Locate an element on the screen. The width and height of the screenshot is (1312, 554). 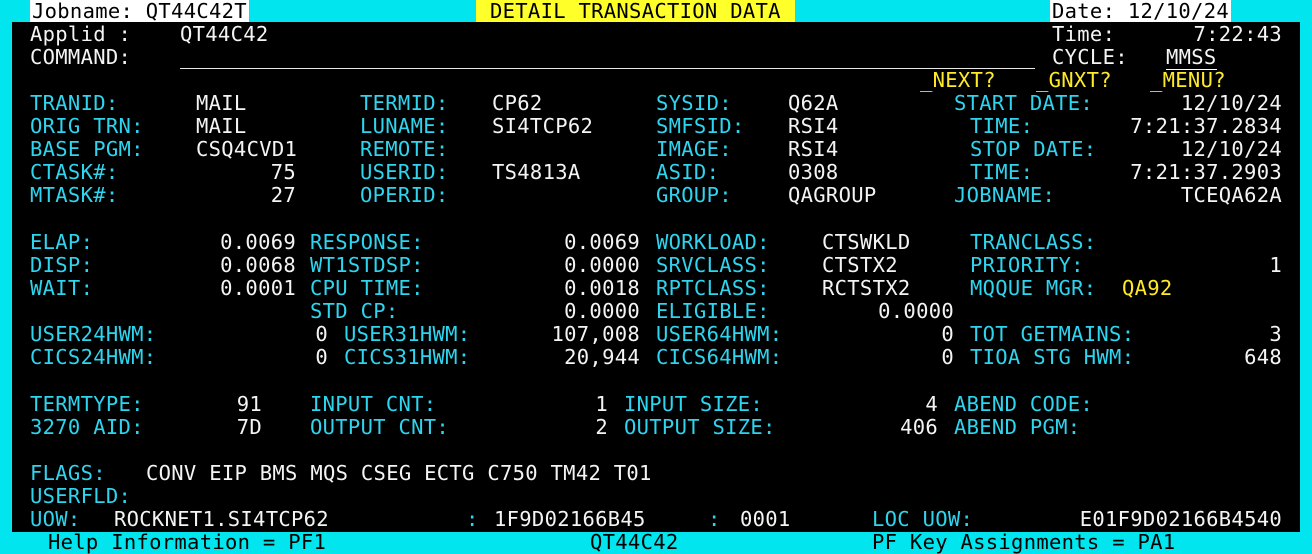
command-underline is located at coordinates (607, 68).